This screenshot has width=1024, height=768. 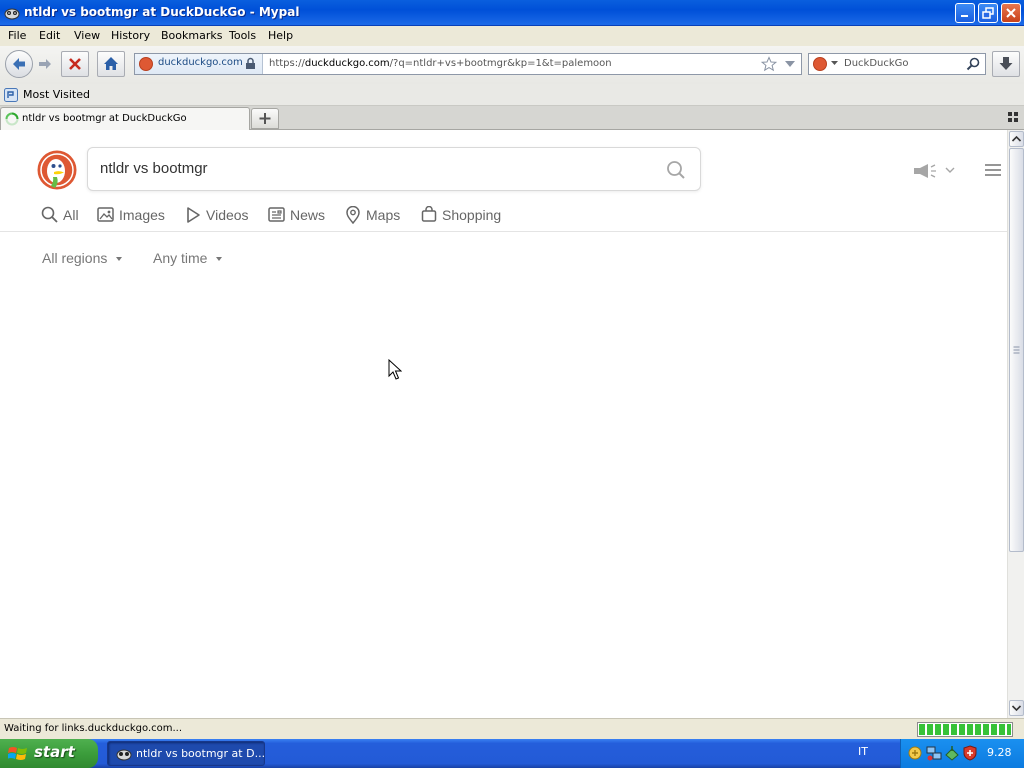 What do you see at coordinates (56, 94) in the screenshot?
I see `most-visited-bookmark: Most Visited` at bounding box center [56, 94].